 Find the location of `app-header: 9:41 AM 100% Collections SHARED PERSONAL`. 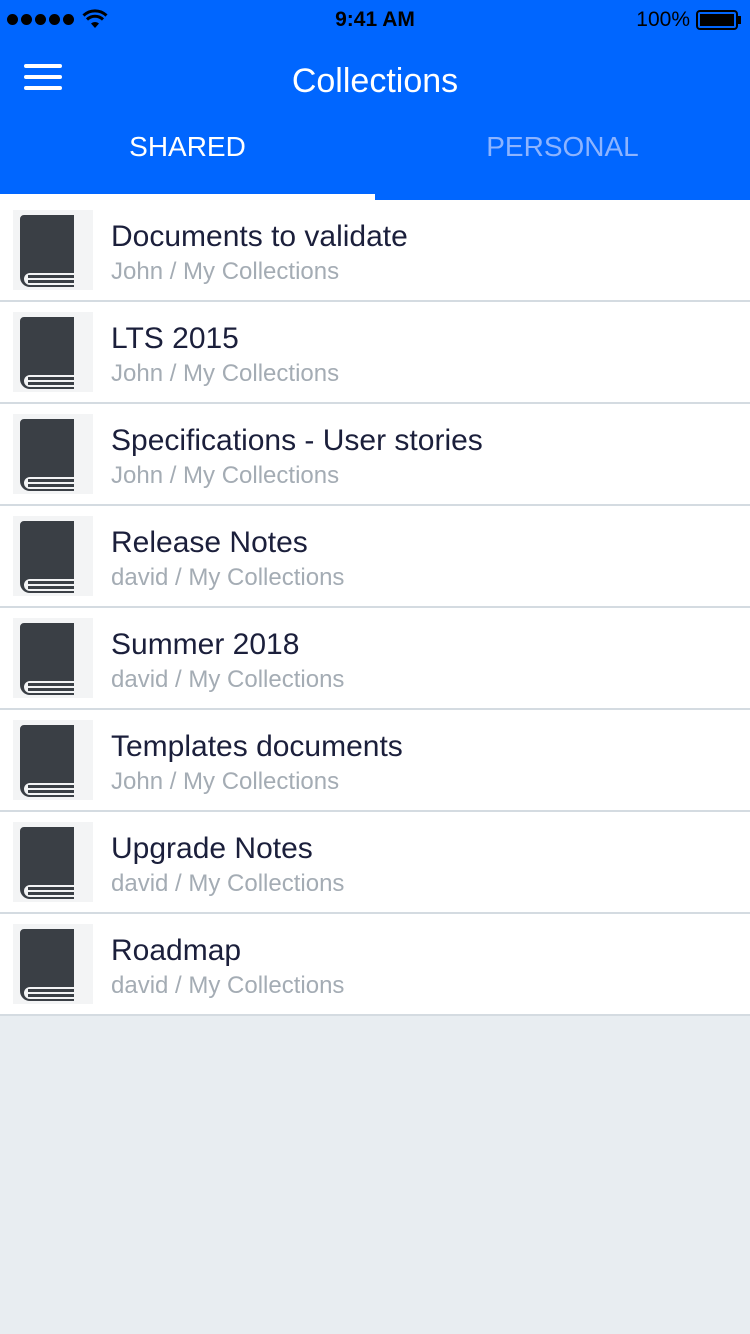

app-header: 9:41 AM 100% Collections SHARED PERSONAL is located at coordinates (375, 100).